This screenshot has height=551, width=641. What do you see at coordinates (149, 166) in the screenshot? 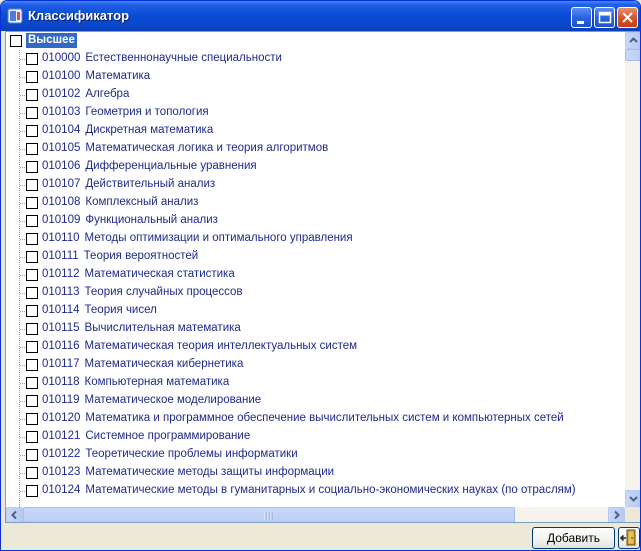
I see `tree-node-label: 010106 Дифференциальные уравнения` at bounding box center [149, 166].